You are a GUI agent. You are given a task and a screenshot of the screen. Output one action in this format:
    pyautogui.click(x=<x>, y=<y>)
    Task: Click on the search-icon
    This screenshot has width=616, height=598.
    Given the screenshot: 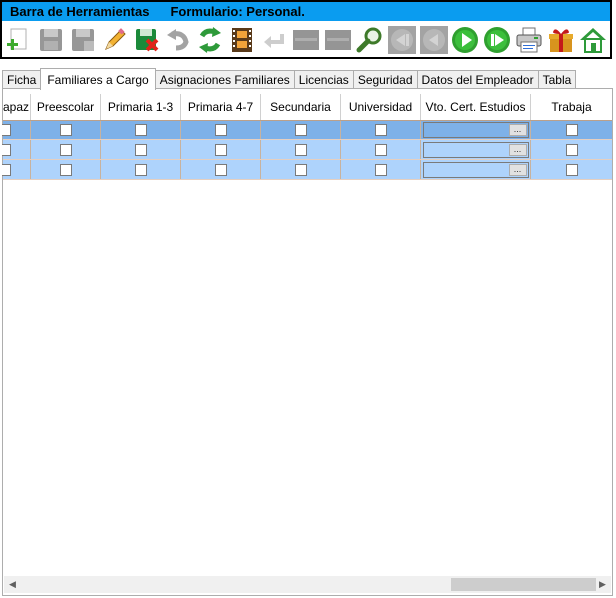 What is the action you would take?
    pyautogui.click(x=370, y=40)
    